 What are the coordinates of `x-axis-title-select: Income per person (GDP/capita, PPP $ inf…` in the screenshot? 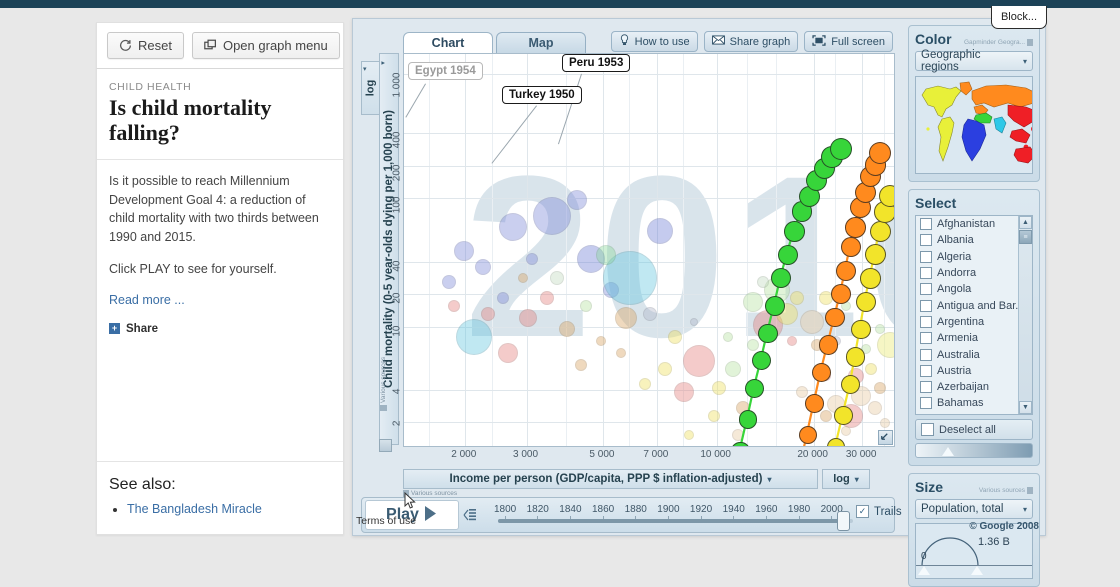 It's located at (610, 479).